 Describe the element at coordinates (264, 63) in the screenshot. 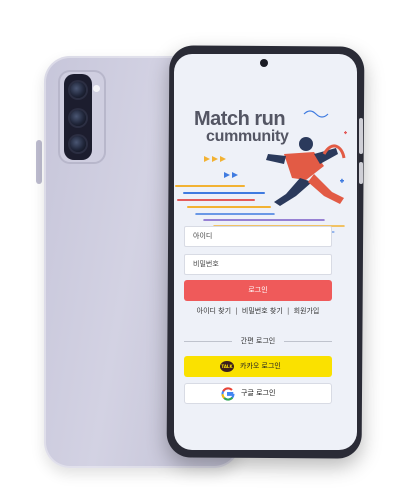

I see `front-camera` at that location.